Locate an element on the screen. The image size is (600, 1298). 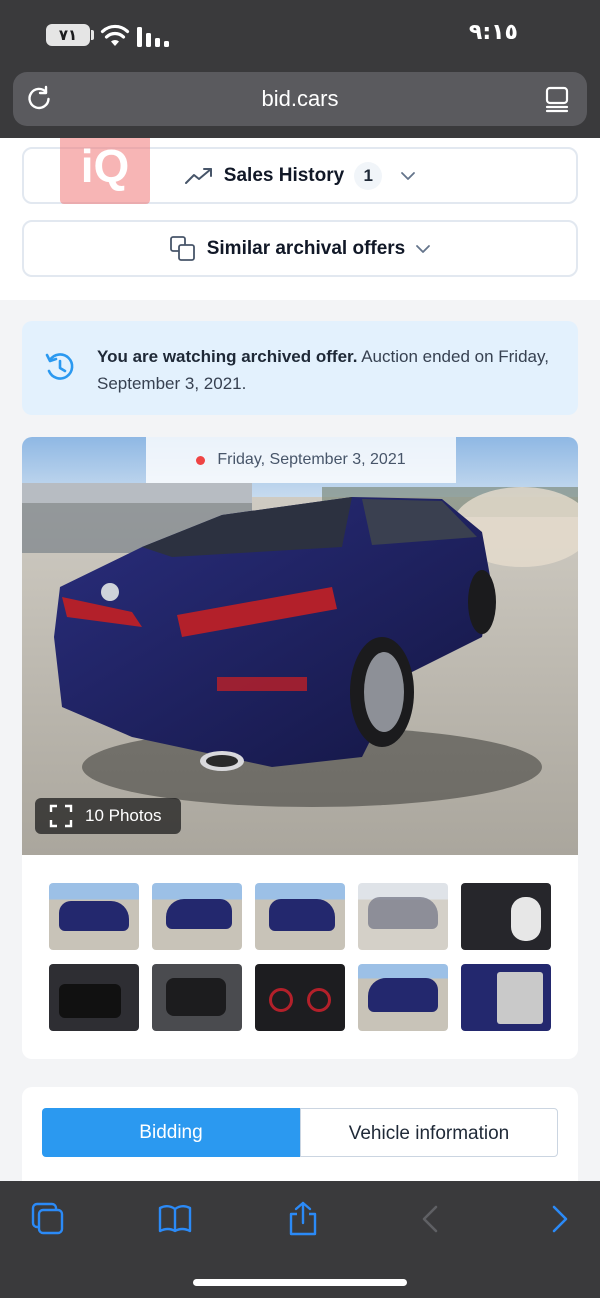
trending-up-icon is located at coordinates (198, 175).